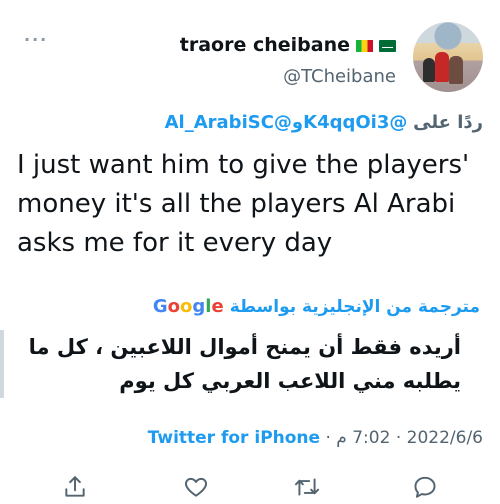 This screenshot has height=504, width=500. What do you see at coordinates (448, 57) in the screenshot?
I see `avatar` at bounding box center [448, 57].